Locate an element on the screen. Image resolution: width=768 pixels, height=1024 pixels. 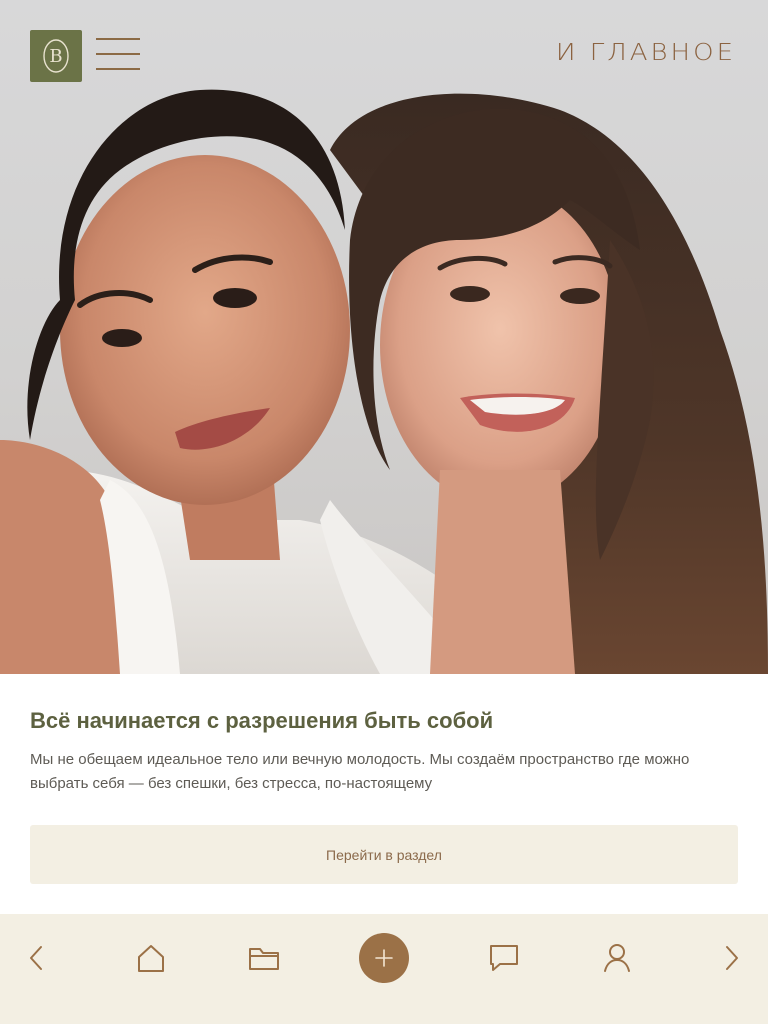
add-button is located at coordinates (384, 958).